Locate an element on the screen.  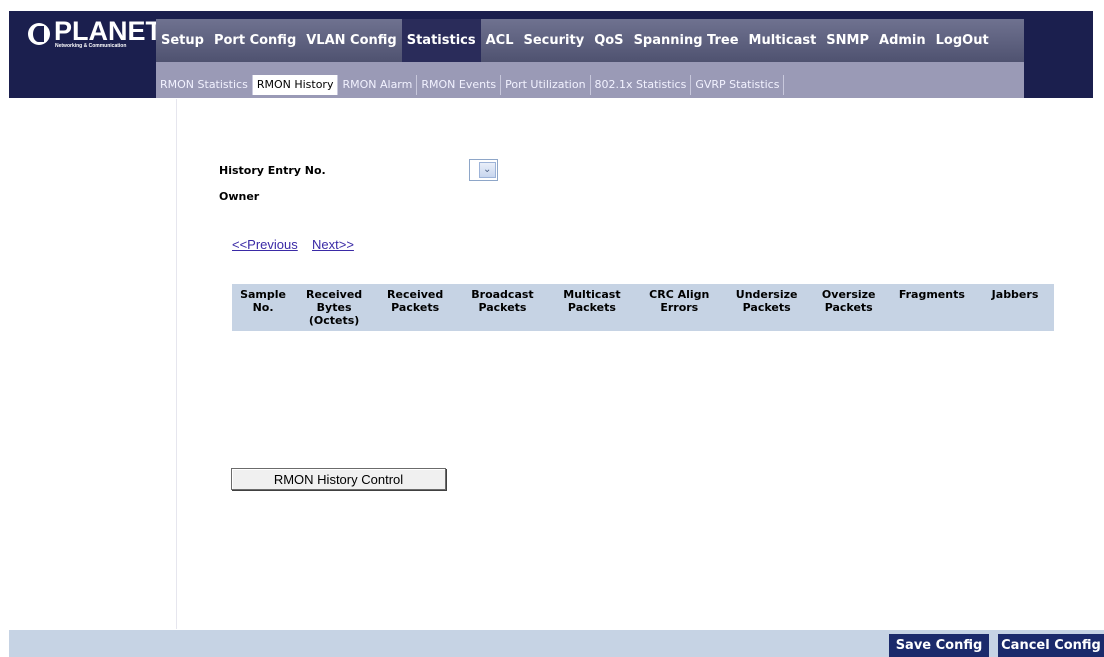
brand-name: PLANET is located at coordinates (108, 31).